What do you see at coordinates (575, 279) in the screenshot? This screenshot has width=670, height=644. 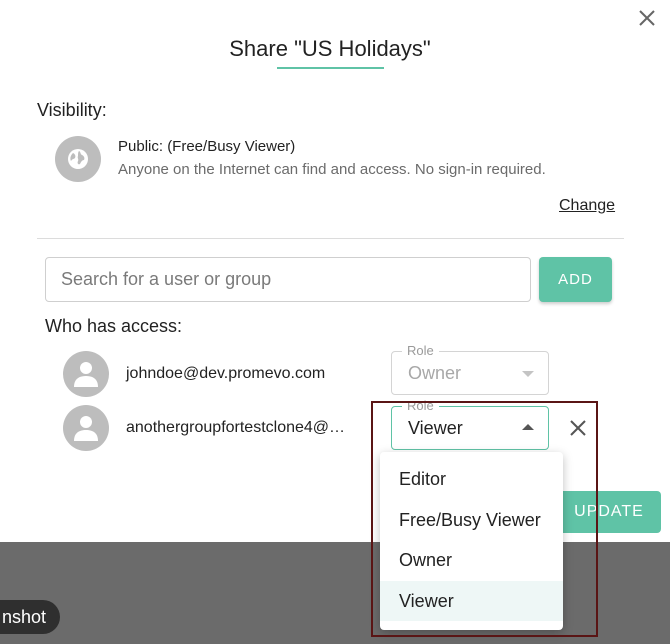 I see `add-button: ADD` at bounding box center [575, 279].